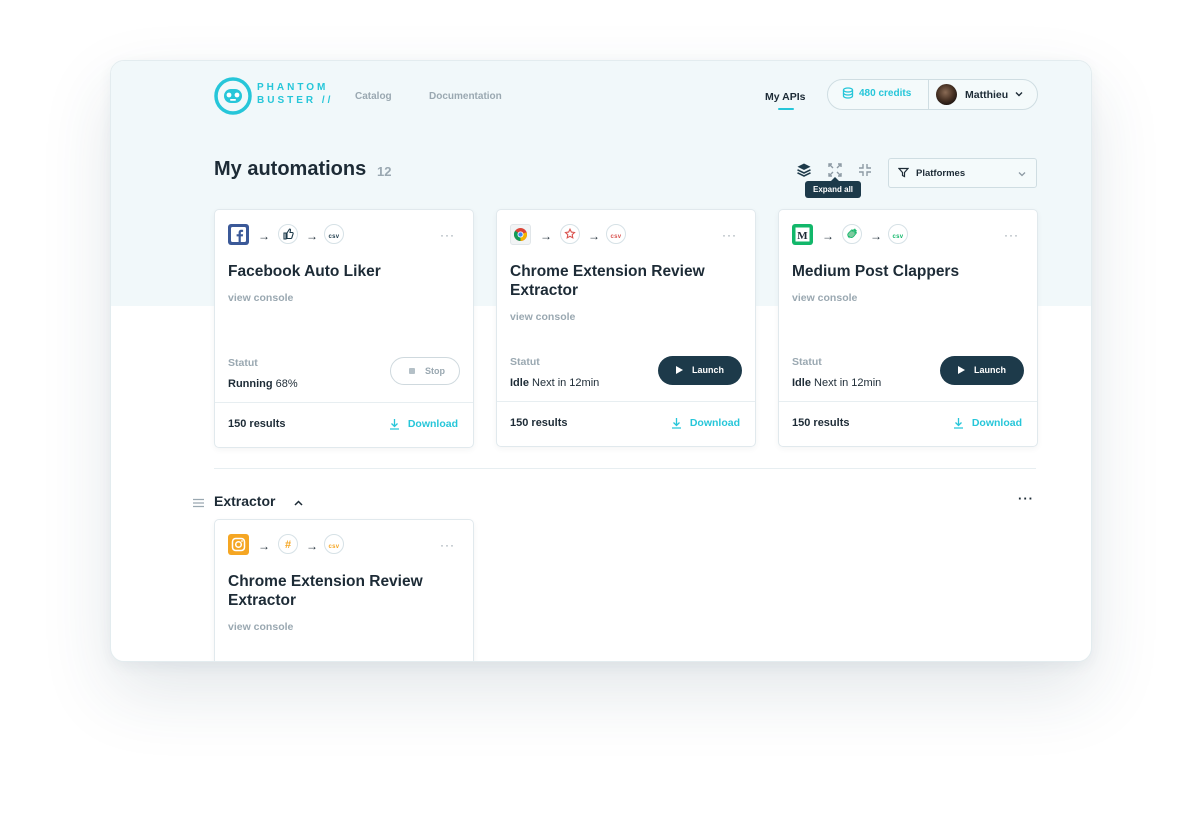 Image resolution: width=1200 pixels, height=821 pixels. What do you see at coordinates (835, 170) in the screenshot?
I see `expand-all-icon` at bounding box center [835, 170].